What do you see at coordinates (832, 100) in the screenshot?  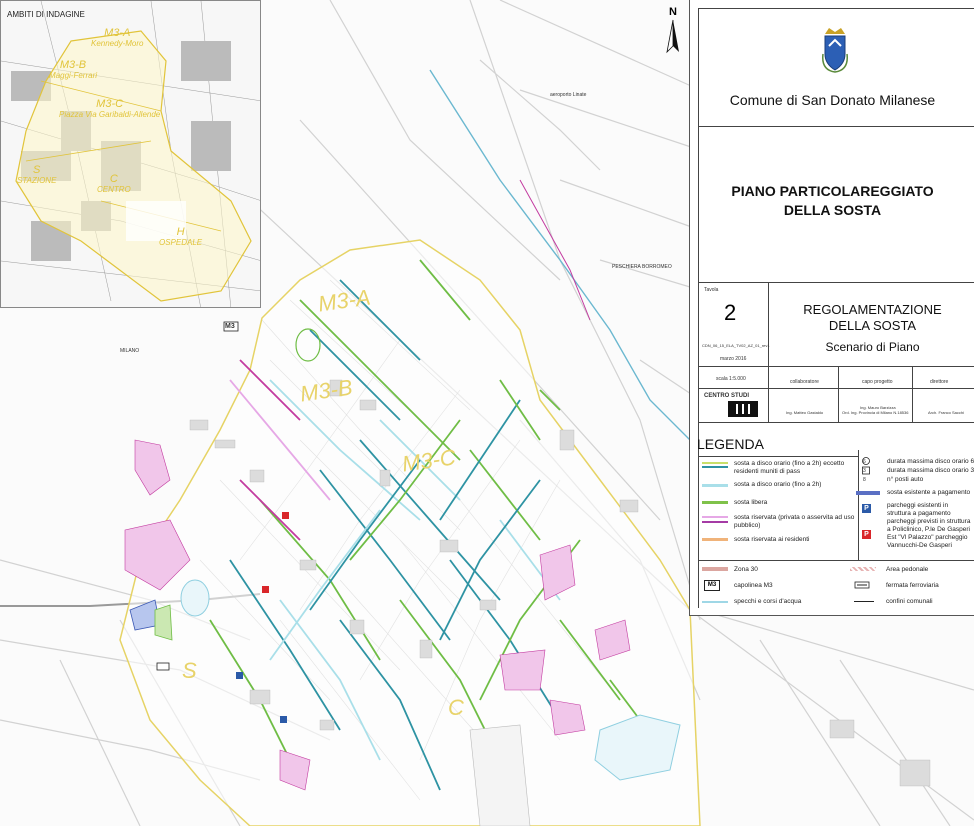 I see `comune-name: Comune di San Donato Milanese` at bounding box center [832, 100].